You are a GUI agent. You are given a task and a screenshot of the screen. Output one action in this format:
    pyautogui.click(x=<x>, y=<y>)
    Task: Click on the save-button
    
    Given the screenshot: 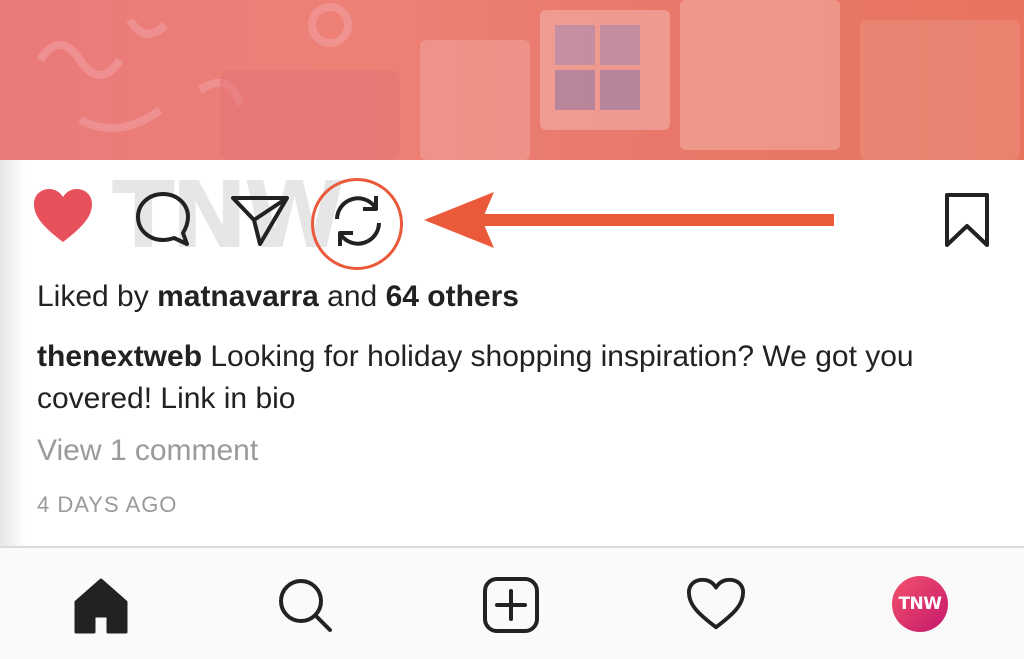 What is the action you would take?
    pyautogui.click(x=967, y=220)
    